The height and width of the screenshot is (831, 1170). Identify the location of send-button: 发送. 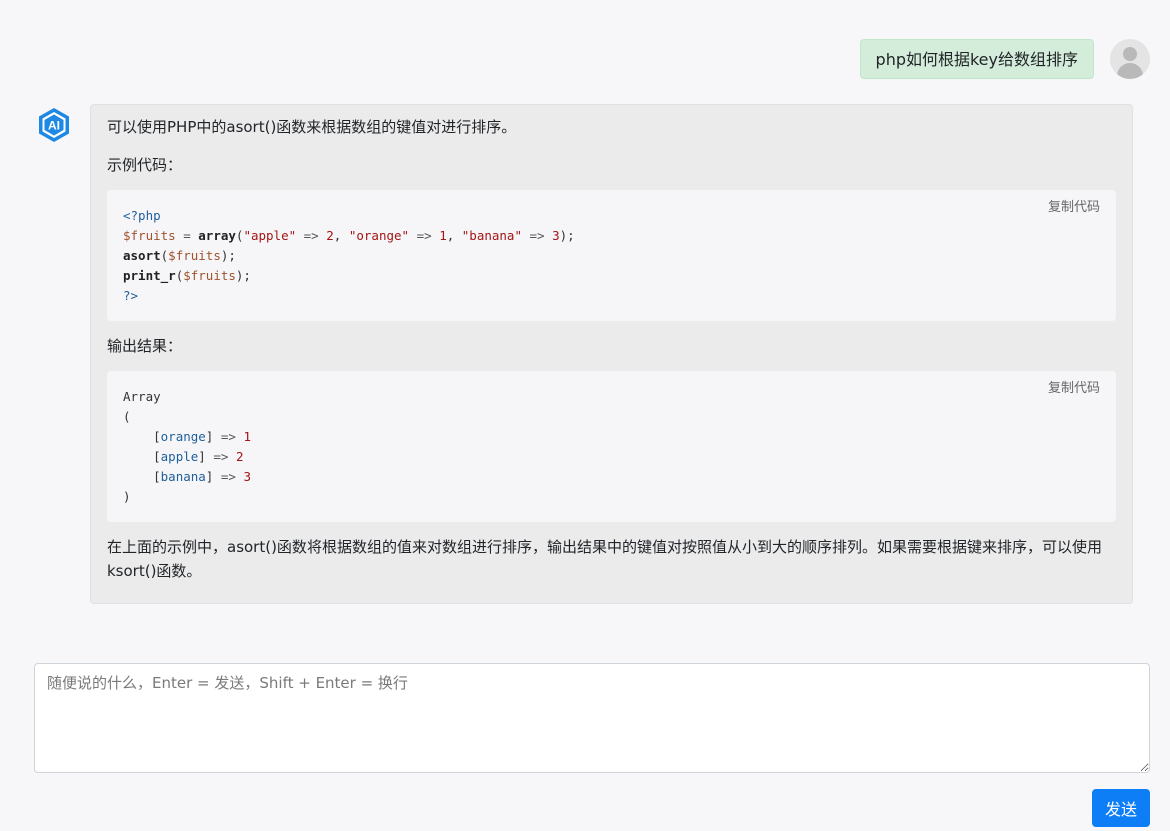
(1121, 808).